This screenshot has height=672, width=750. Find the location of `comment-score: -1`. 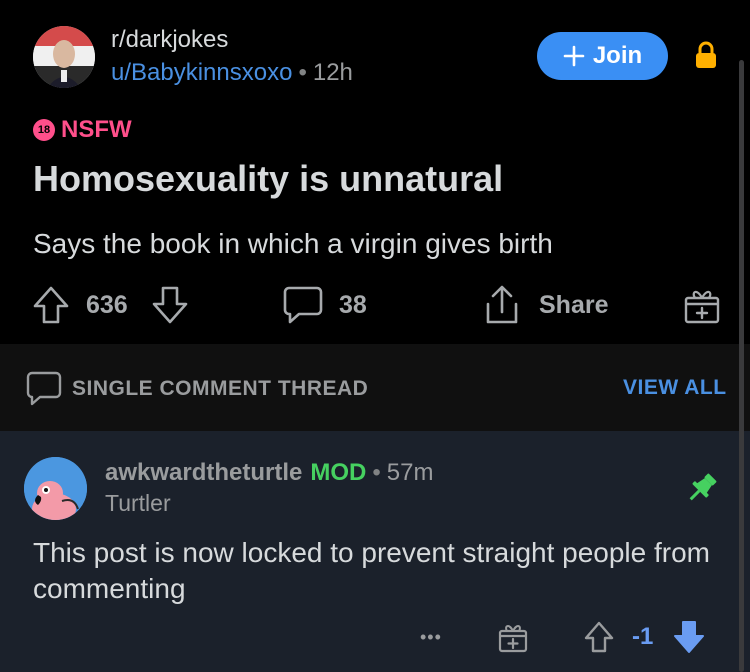

comment-score: -1 is located at coordinates (643, 636).